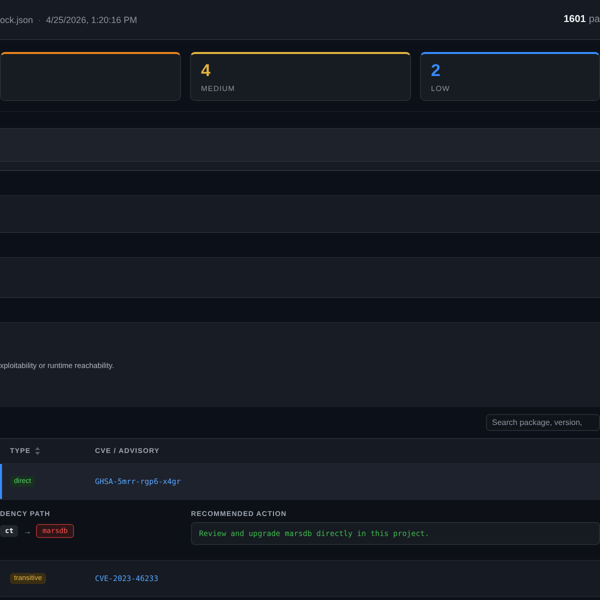 The height and width of the screenshot is (600, 600). Describe the element at coordinates (594, 19) in the screenshot. I see `package-count-label: pa` at that location.